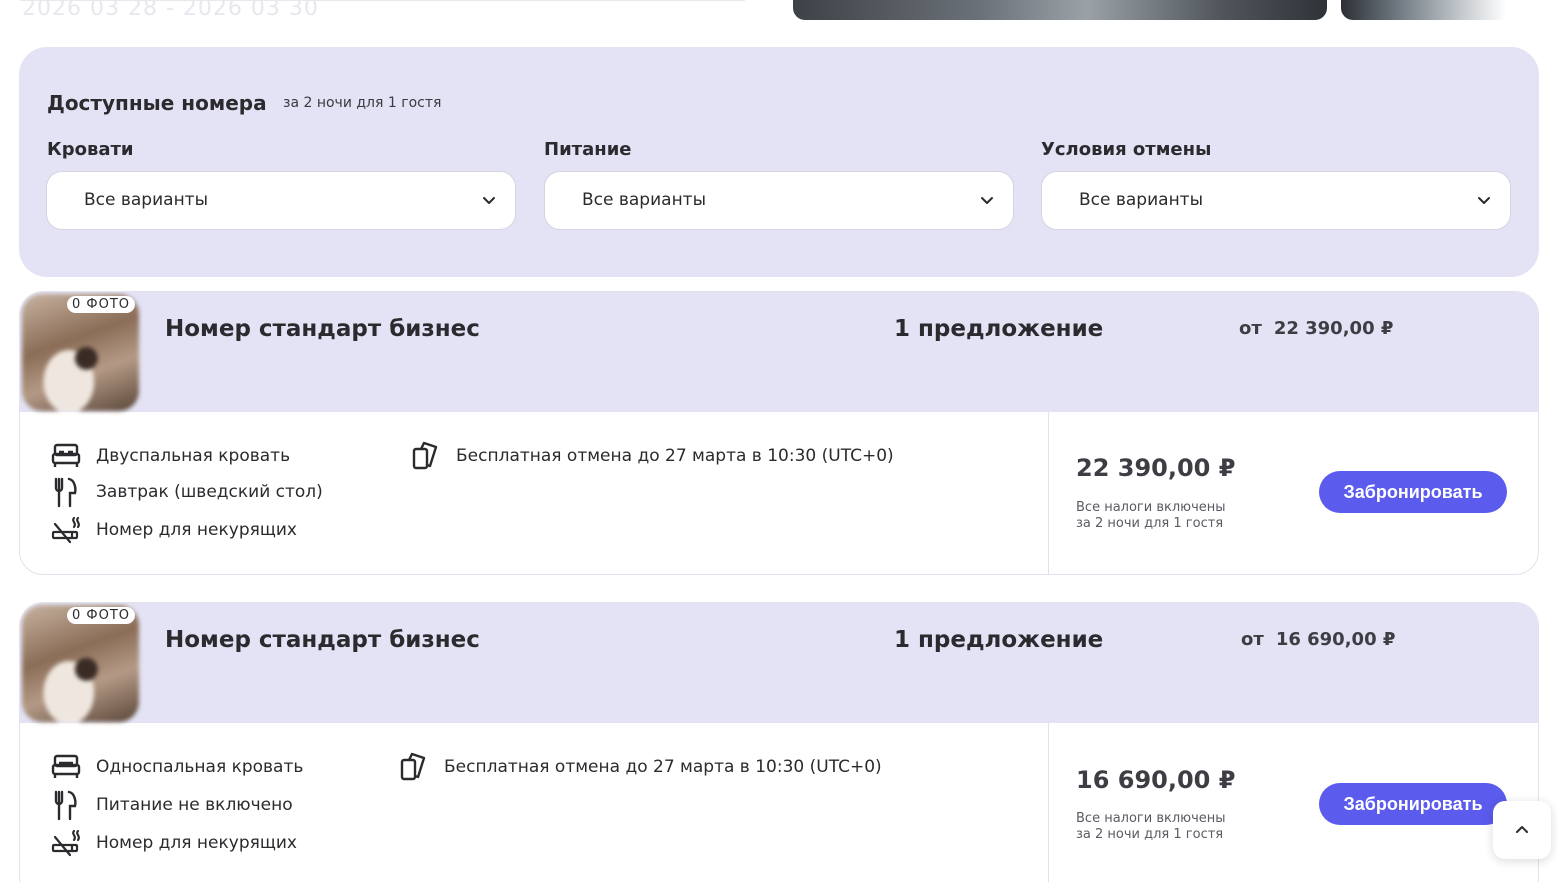  What do you see at coordinates (1060, 10) in the screenshot?
I see `hotel-photo` at bounding box center [1060, 10].